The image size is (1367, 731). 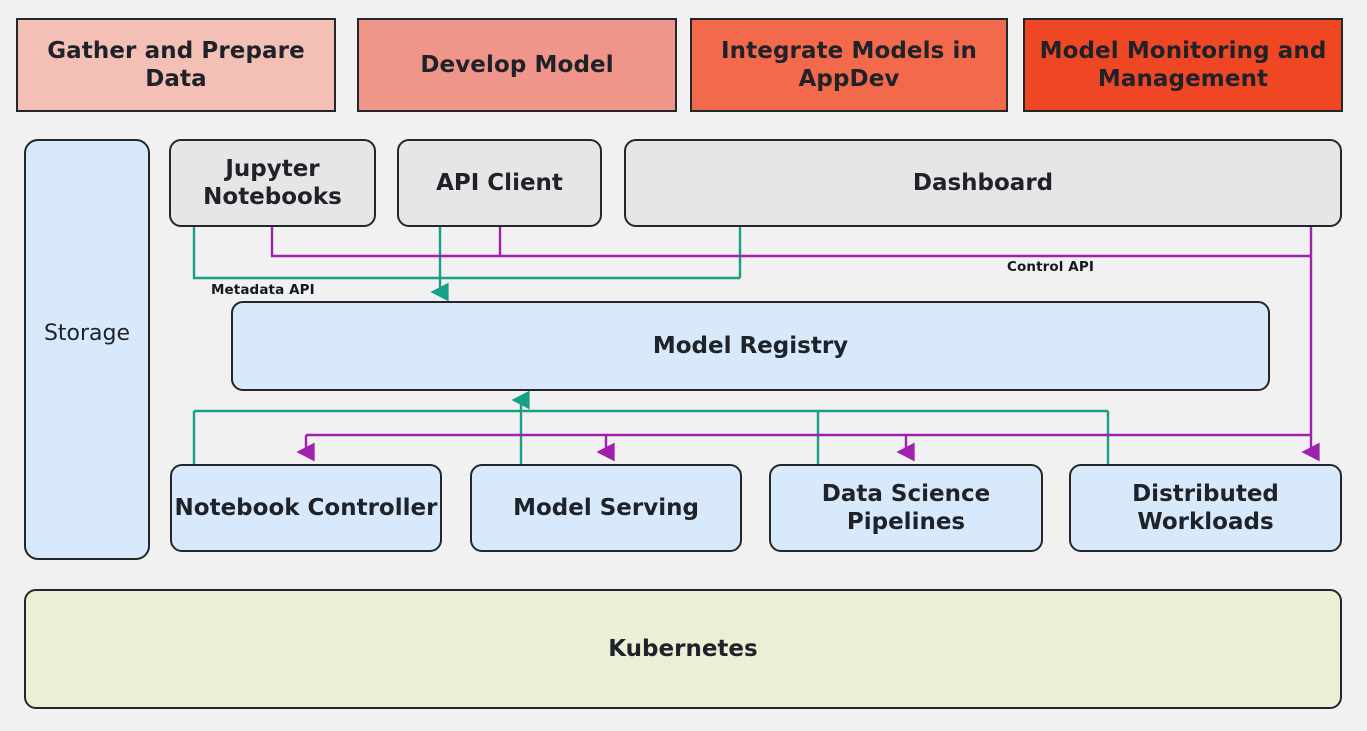 I want to click on node-data-science-pipelines: Data Science Pipelines, so click(x=906, y=508).